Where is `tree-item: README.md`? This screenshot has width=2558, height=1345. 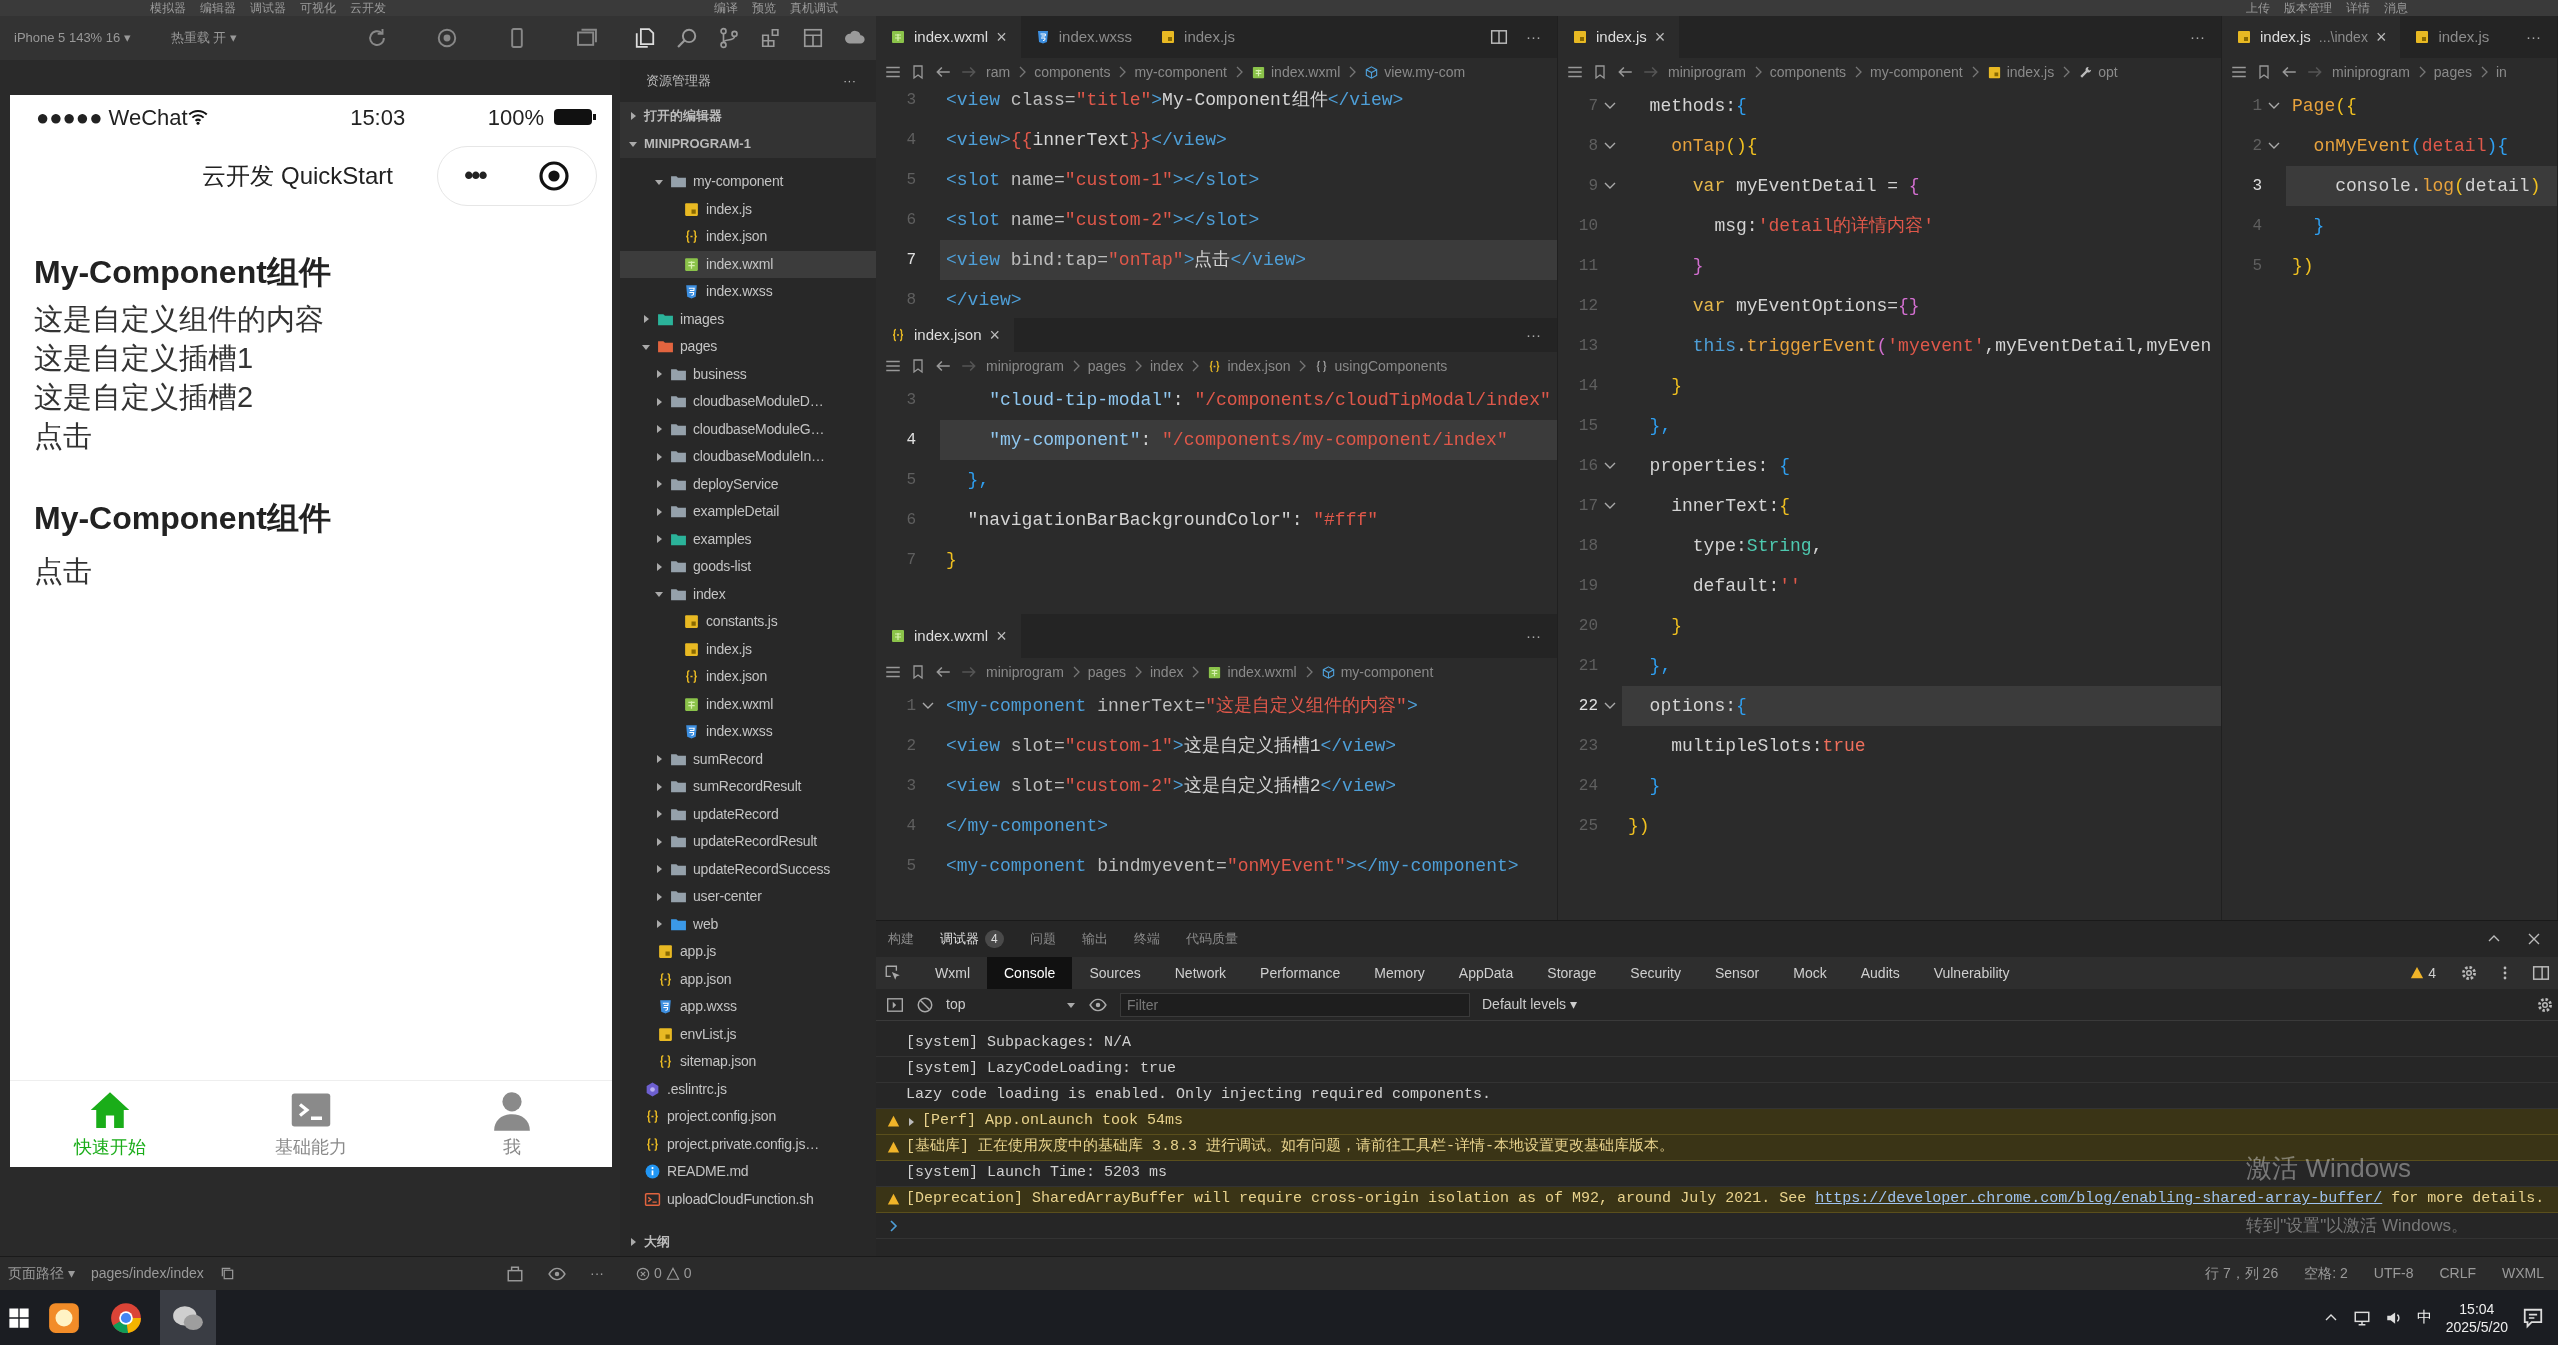 tree-item: README.md is located at coordinates (748, 1172).